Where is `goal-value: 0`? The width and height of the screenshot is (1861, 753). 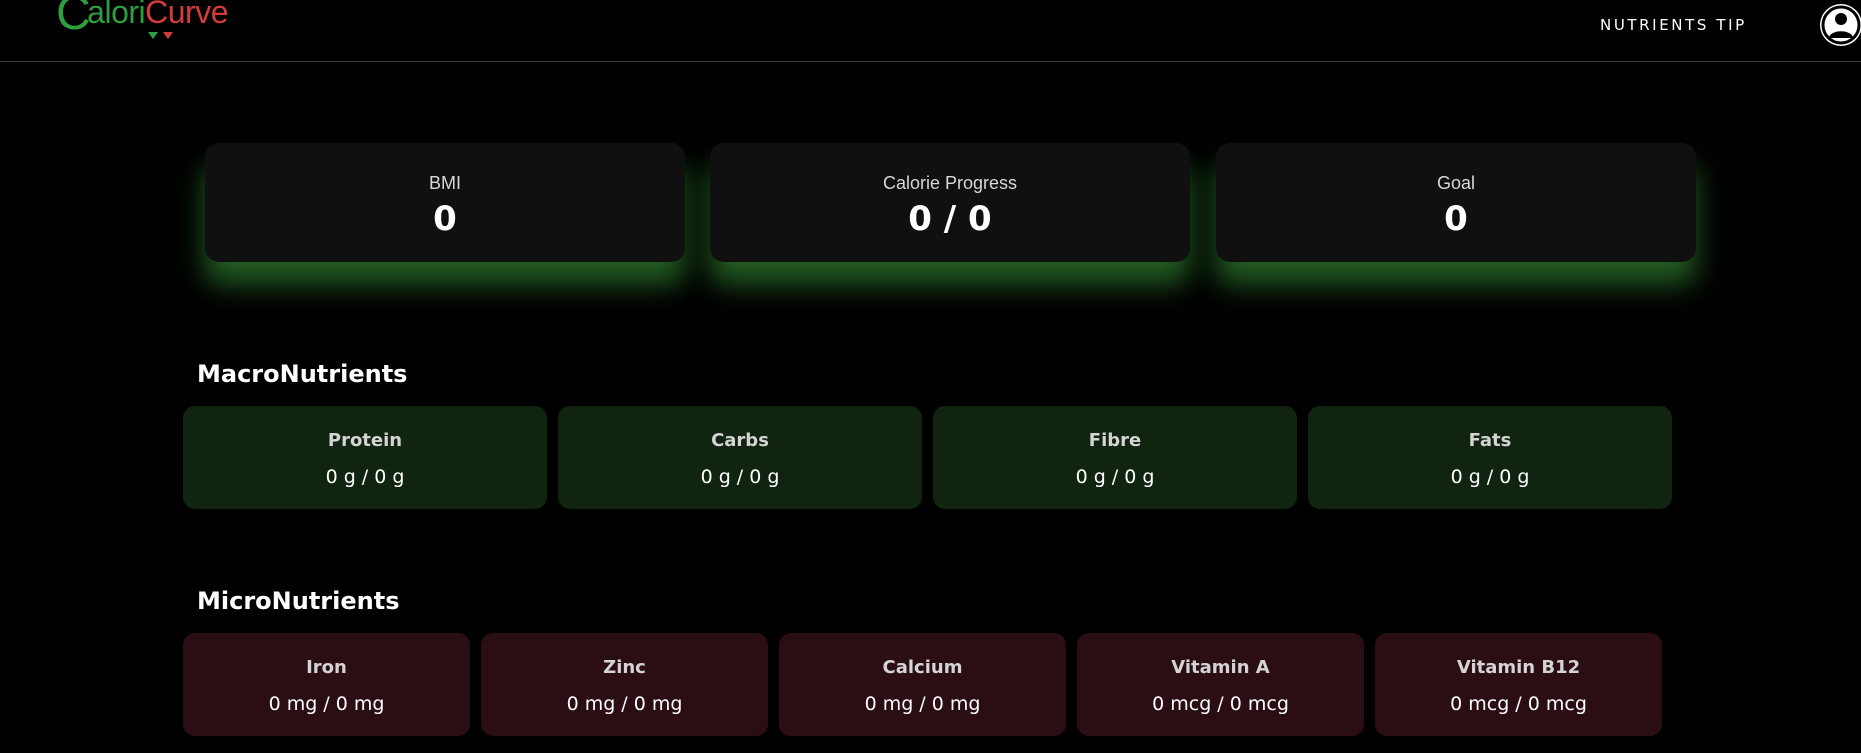 goal-value: 0 is located at coordinates (1456, 219).